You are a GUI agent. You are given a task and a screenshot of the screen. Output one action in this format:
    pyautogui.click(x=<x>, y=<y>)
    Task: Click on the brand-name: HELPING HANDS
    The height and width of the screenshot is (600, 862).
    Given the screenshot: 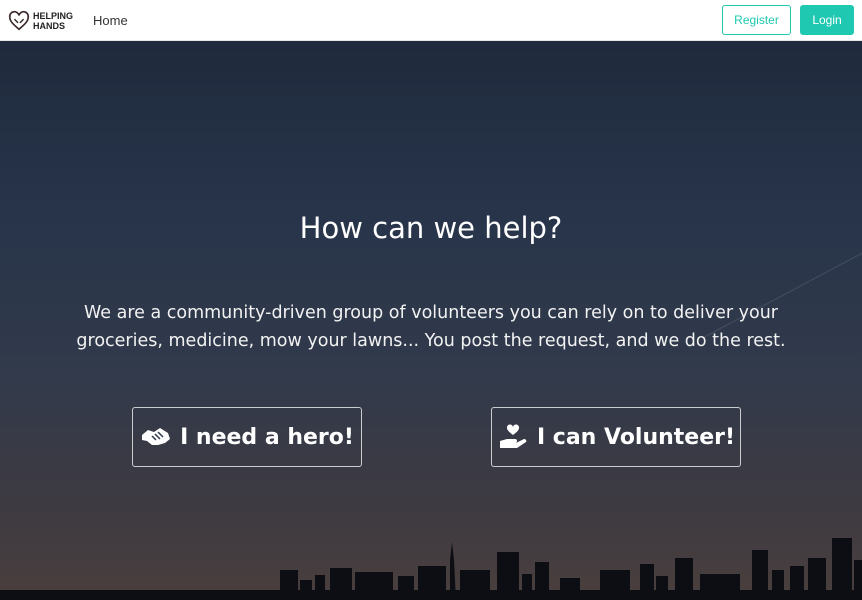 What is the action you would take?
    pyautogui.click(x=53, y=21)
    